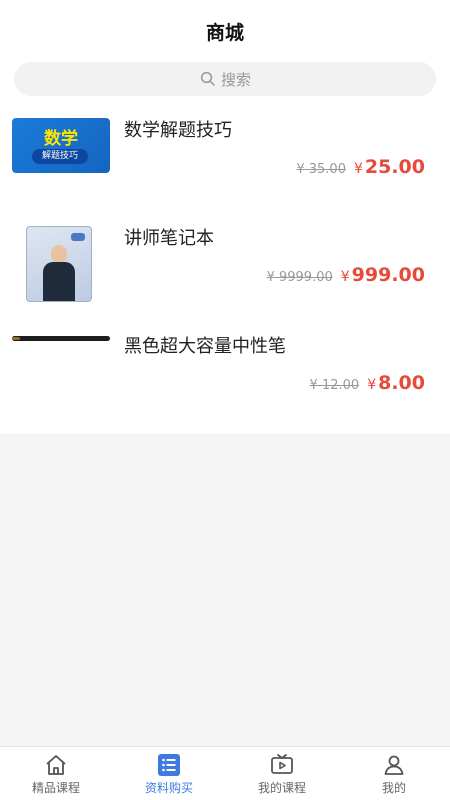 The width and height of the screenshot is (450, 800). I want to click on bottom-tab-bar: 精品课程 资料购买 我的课程 我的, so click(225, 773).